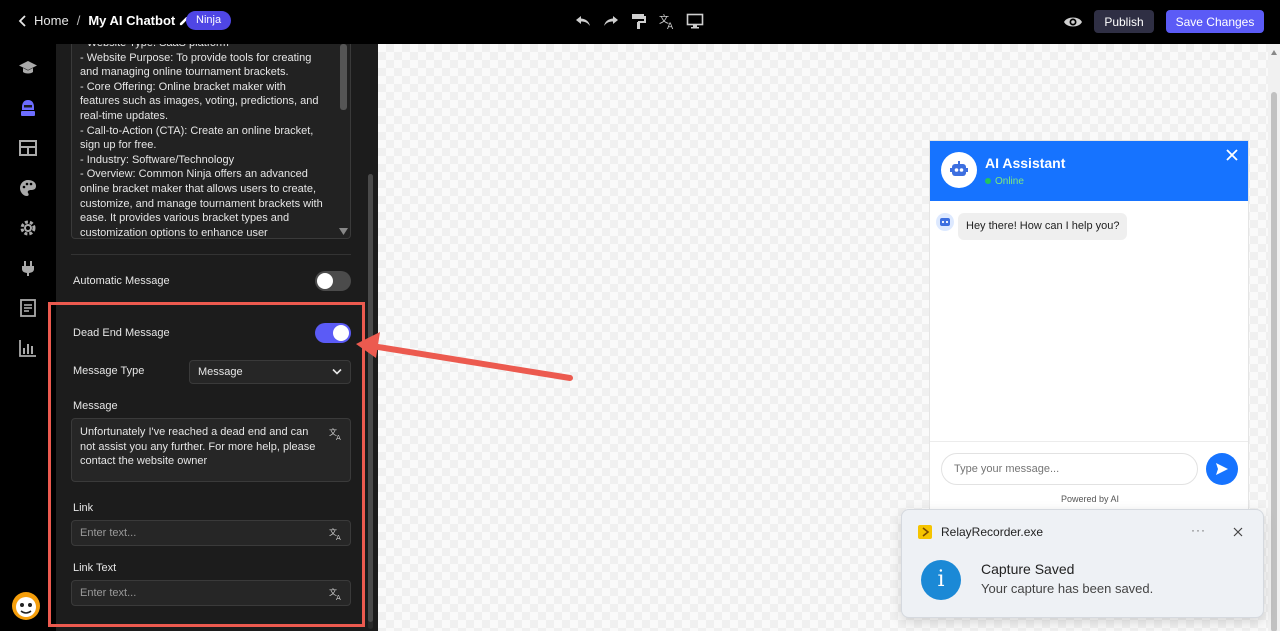 Image resolution: width=1280 pixels, height=631 pixels. I want to click on chat-input-divider, so click(1089, 441).